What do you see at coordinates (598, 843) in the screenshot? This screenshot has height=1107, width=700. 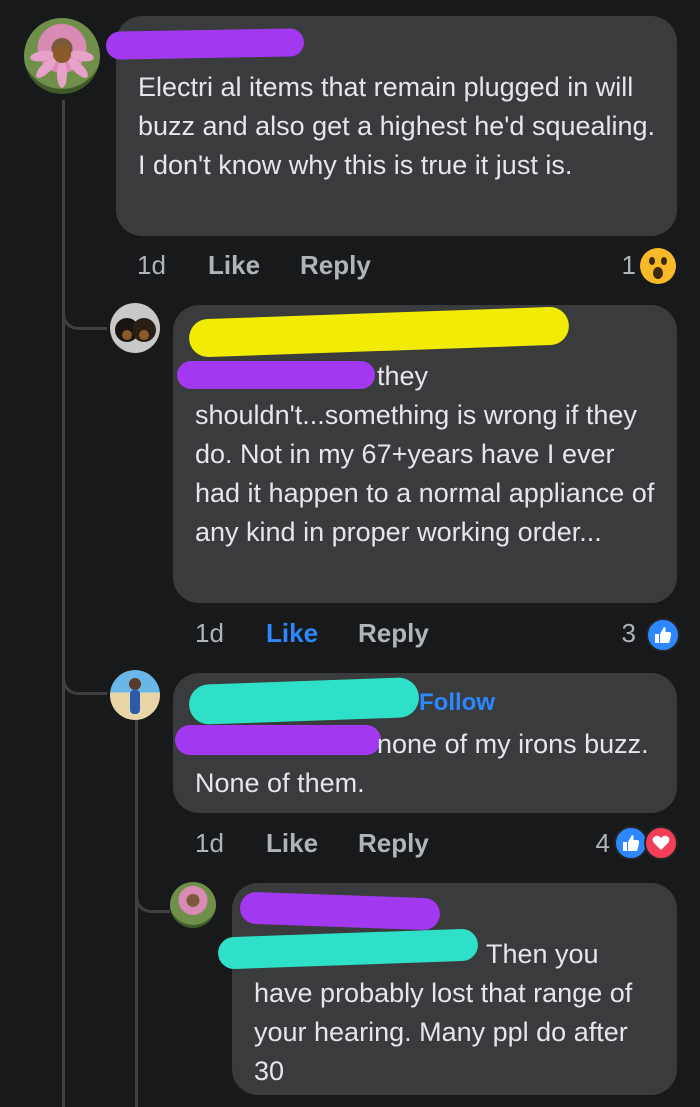 I see `reaction-count-3: 4` at bounding box center [598, 843].